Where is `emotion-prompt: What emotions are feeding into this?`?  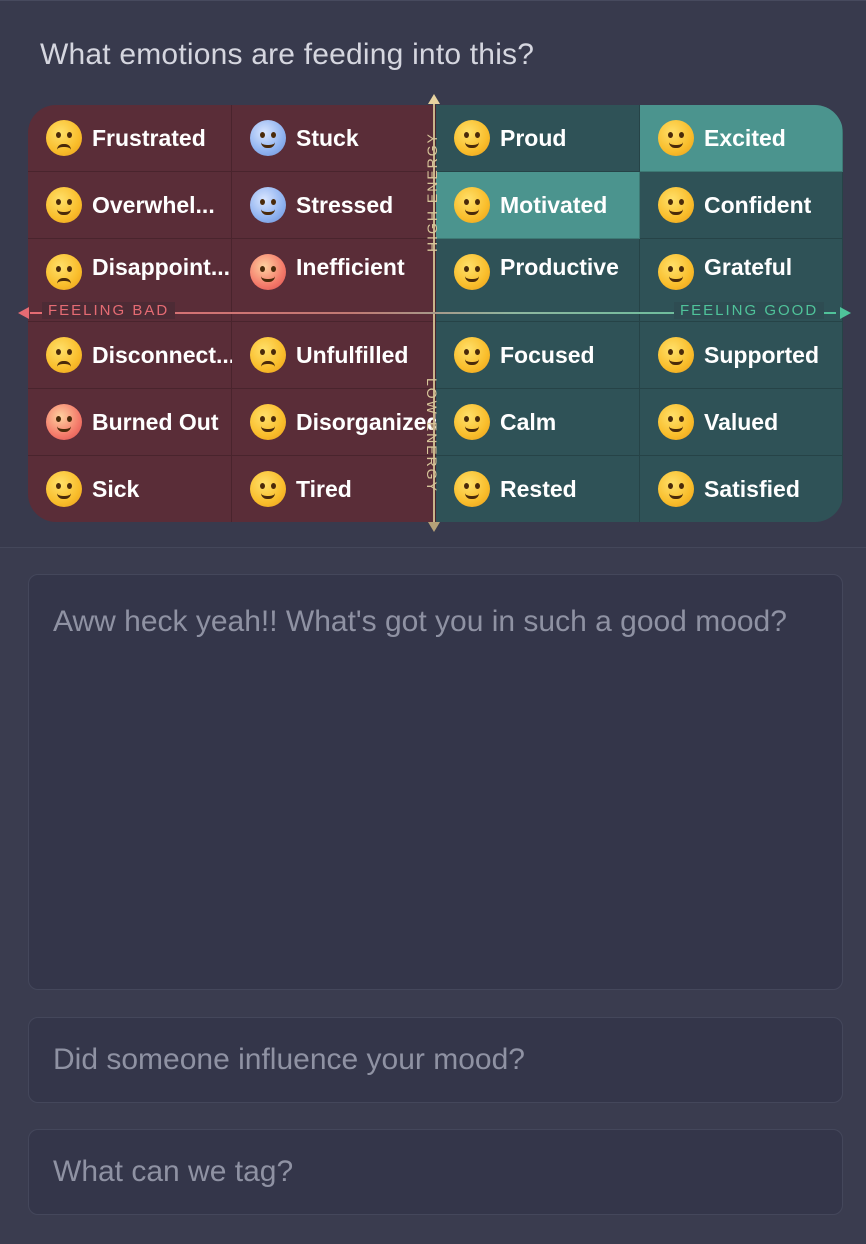 emotion-prompt: What emotions are feeding into this? is located at coordinates (287, 54).